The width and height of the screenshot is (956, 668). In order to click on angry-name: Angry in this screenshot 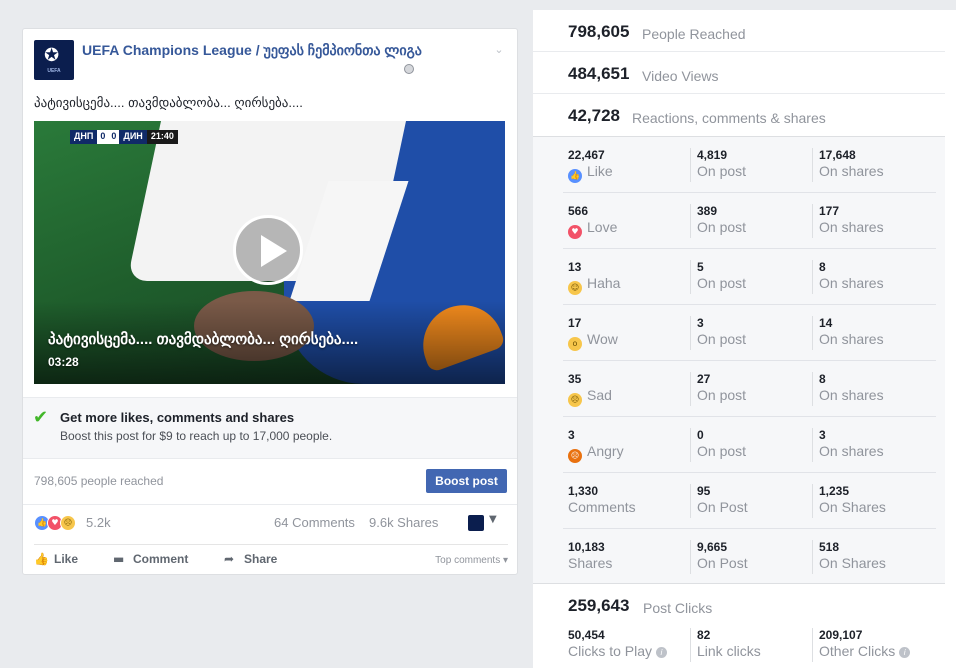, I will do `click(605, 451)`.